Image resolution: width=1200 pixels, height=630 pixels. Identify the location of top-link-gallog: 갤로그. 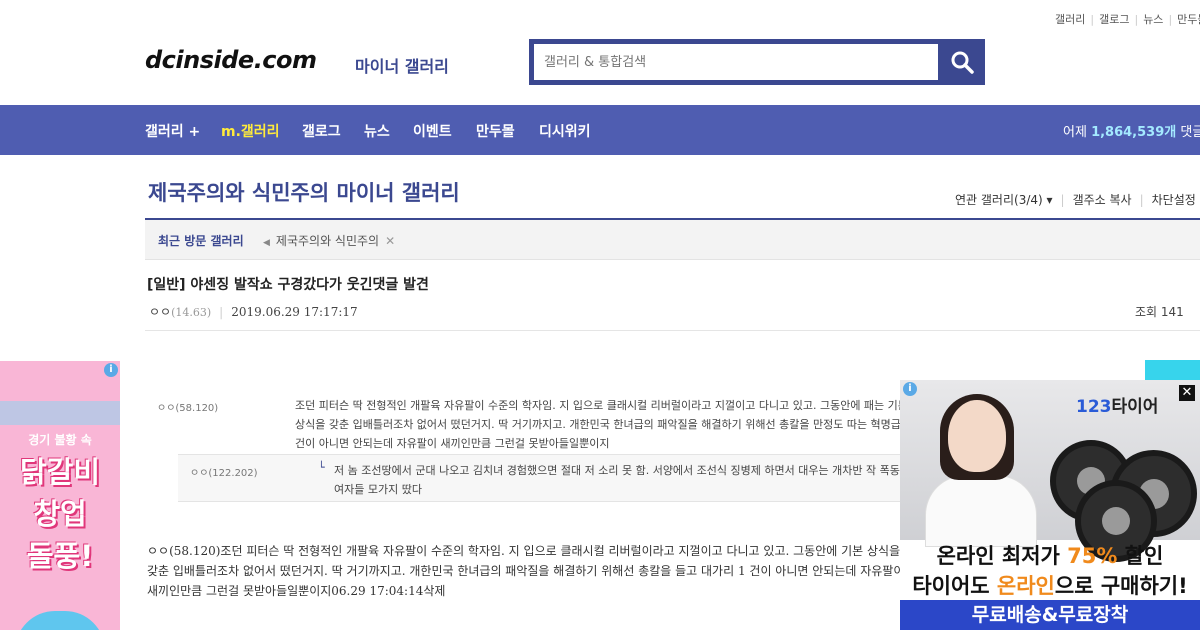
(1114, 19).